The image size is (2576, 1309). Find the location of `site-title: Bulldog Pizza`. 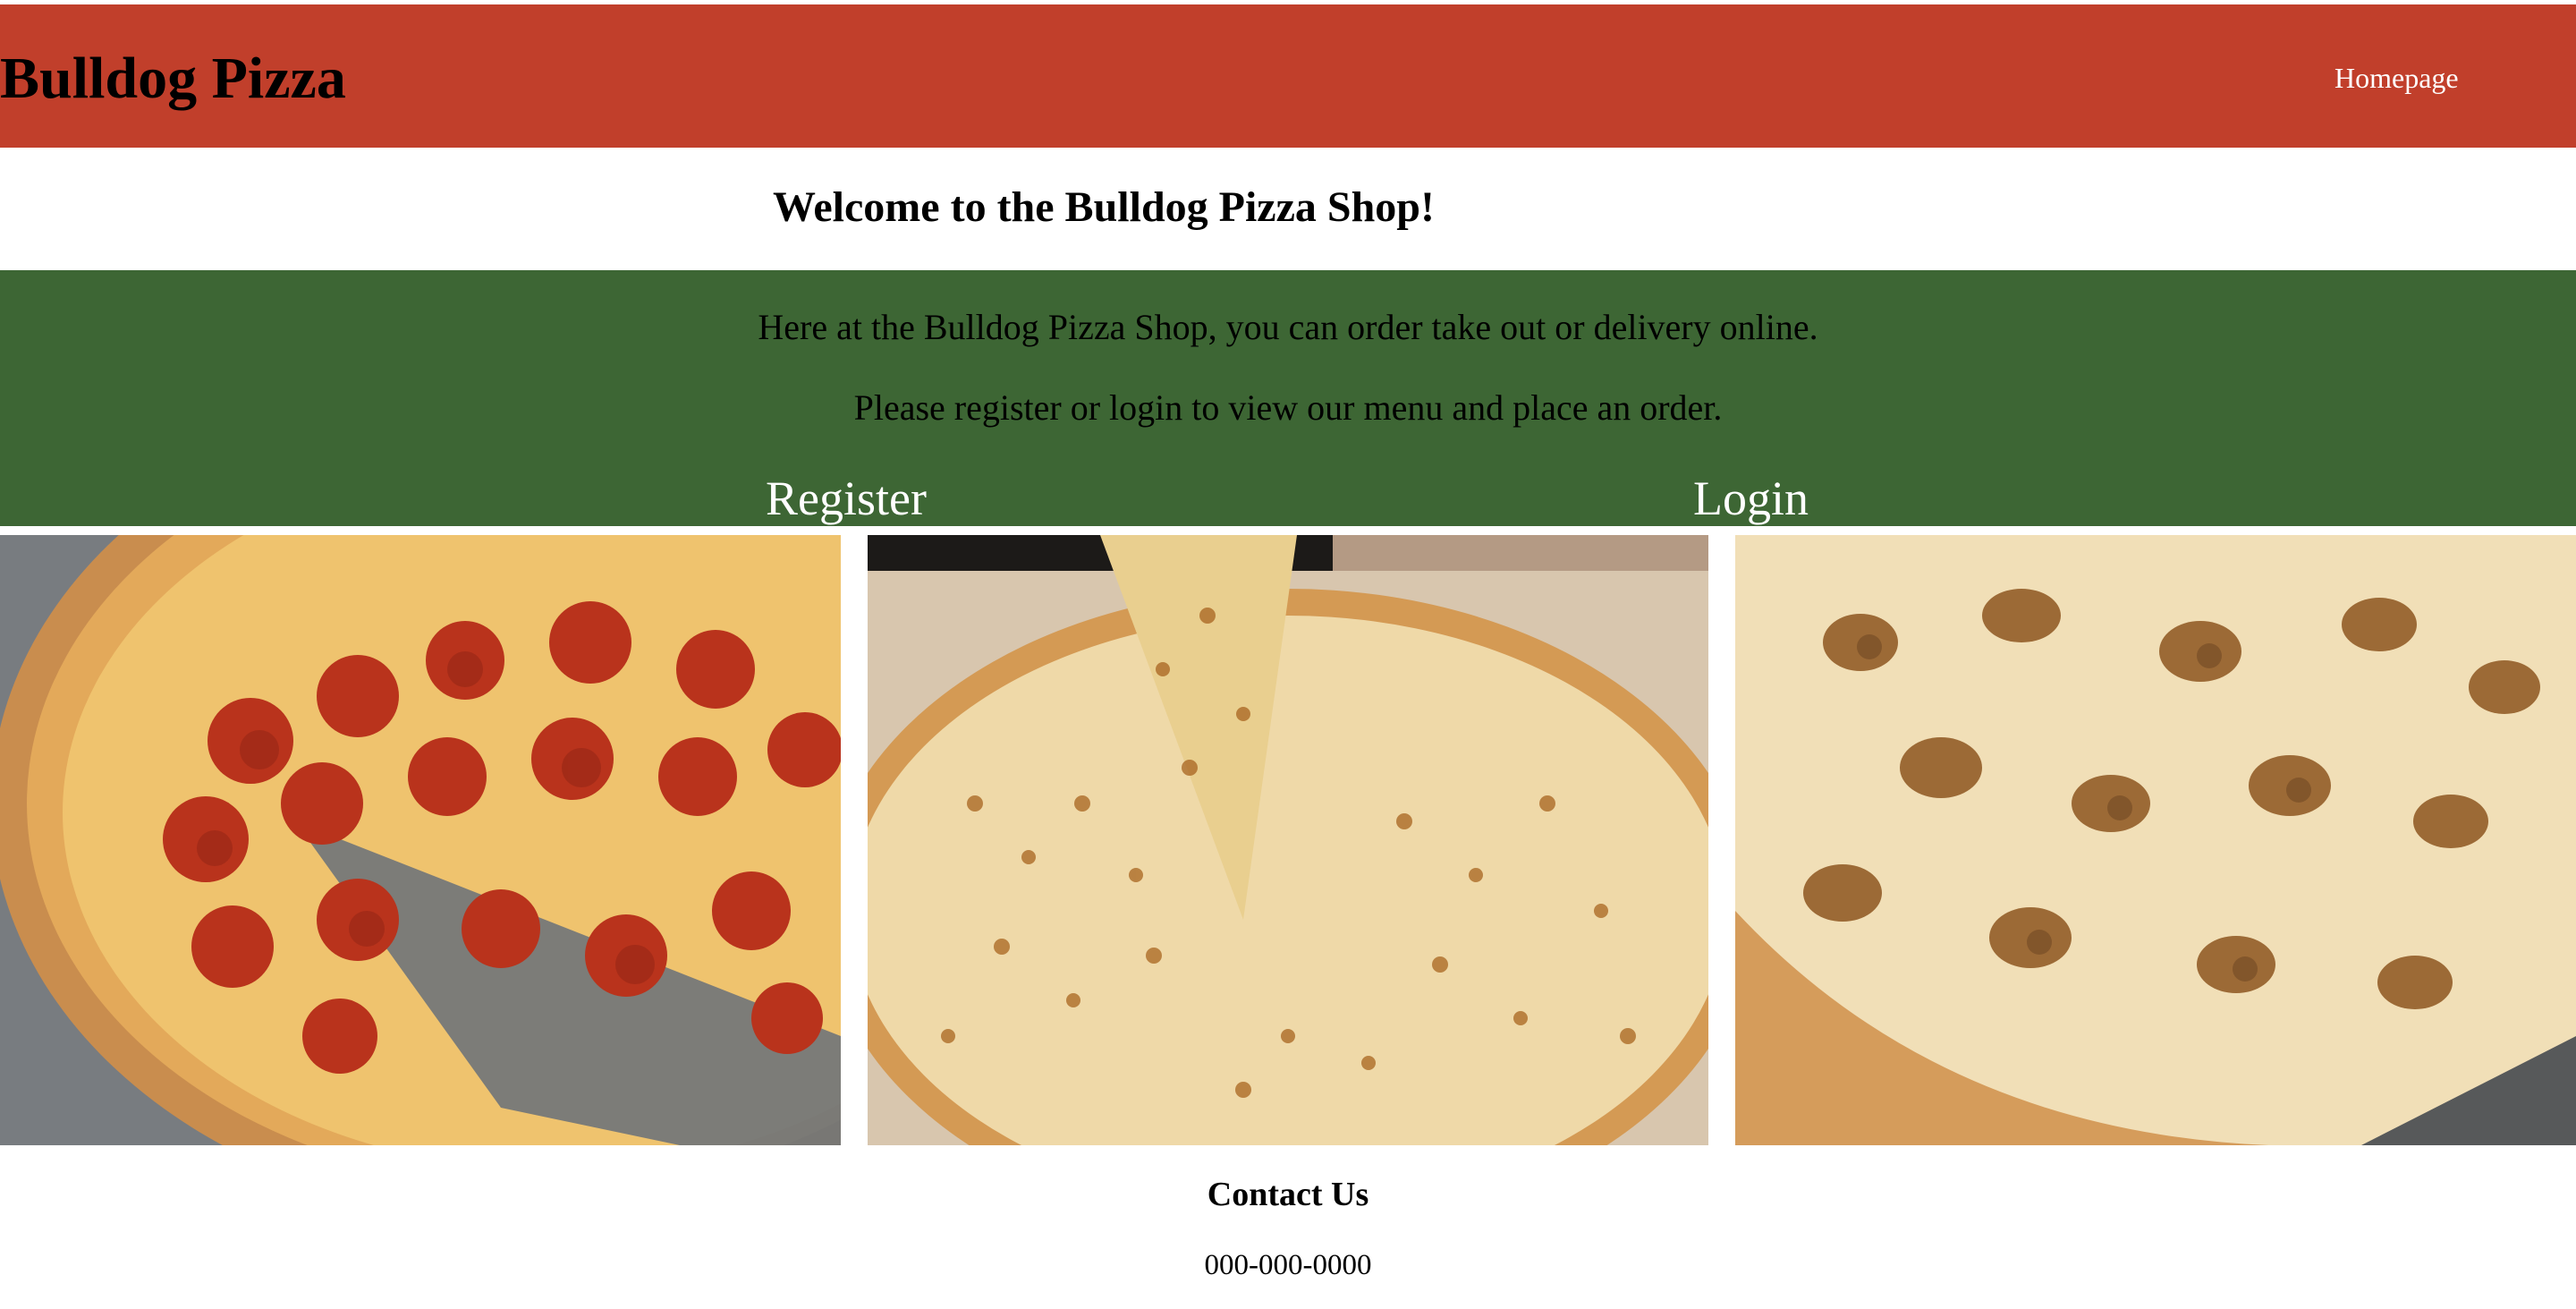

site-title: Bulldog Pizza is located at coordinates (173, 78).